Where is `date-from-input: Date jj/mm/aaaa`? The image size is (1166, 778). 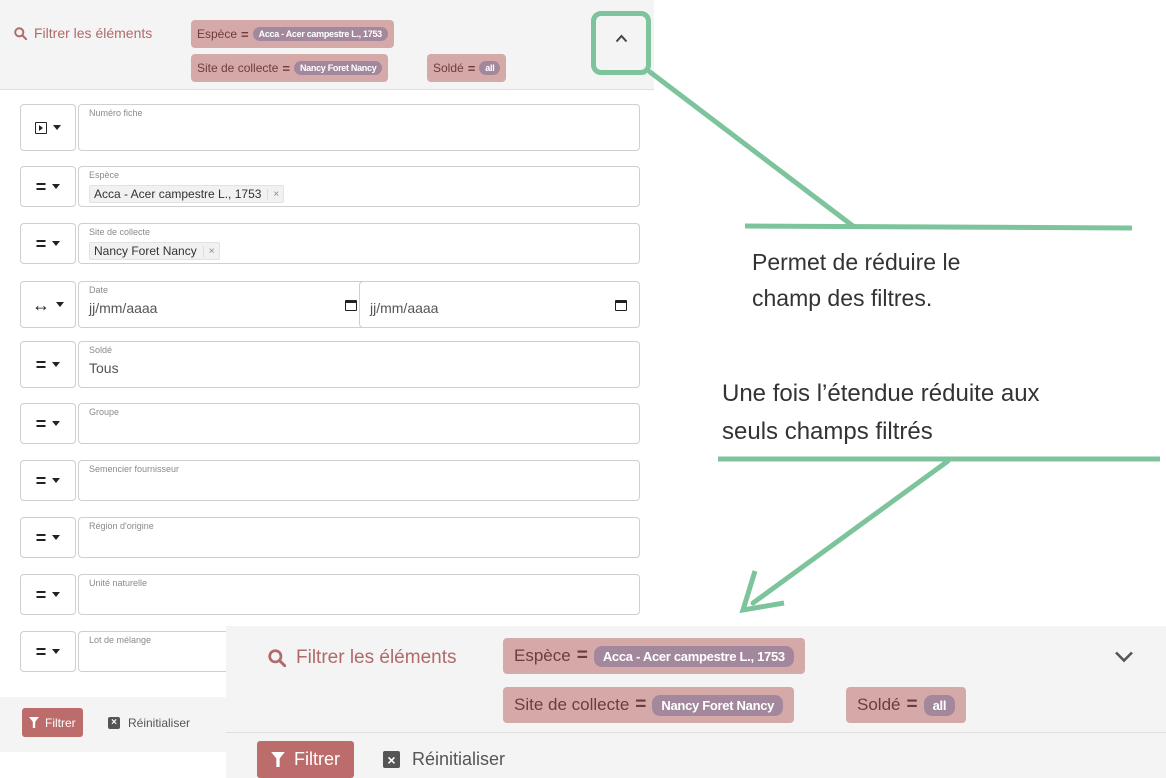 date-from-input: Date jj/mm/aaaa is located at coordinates (224, 304).